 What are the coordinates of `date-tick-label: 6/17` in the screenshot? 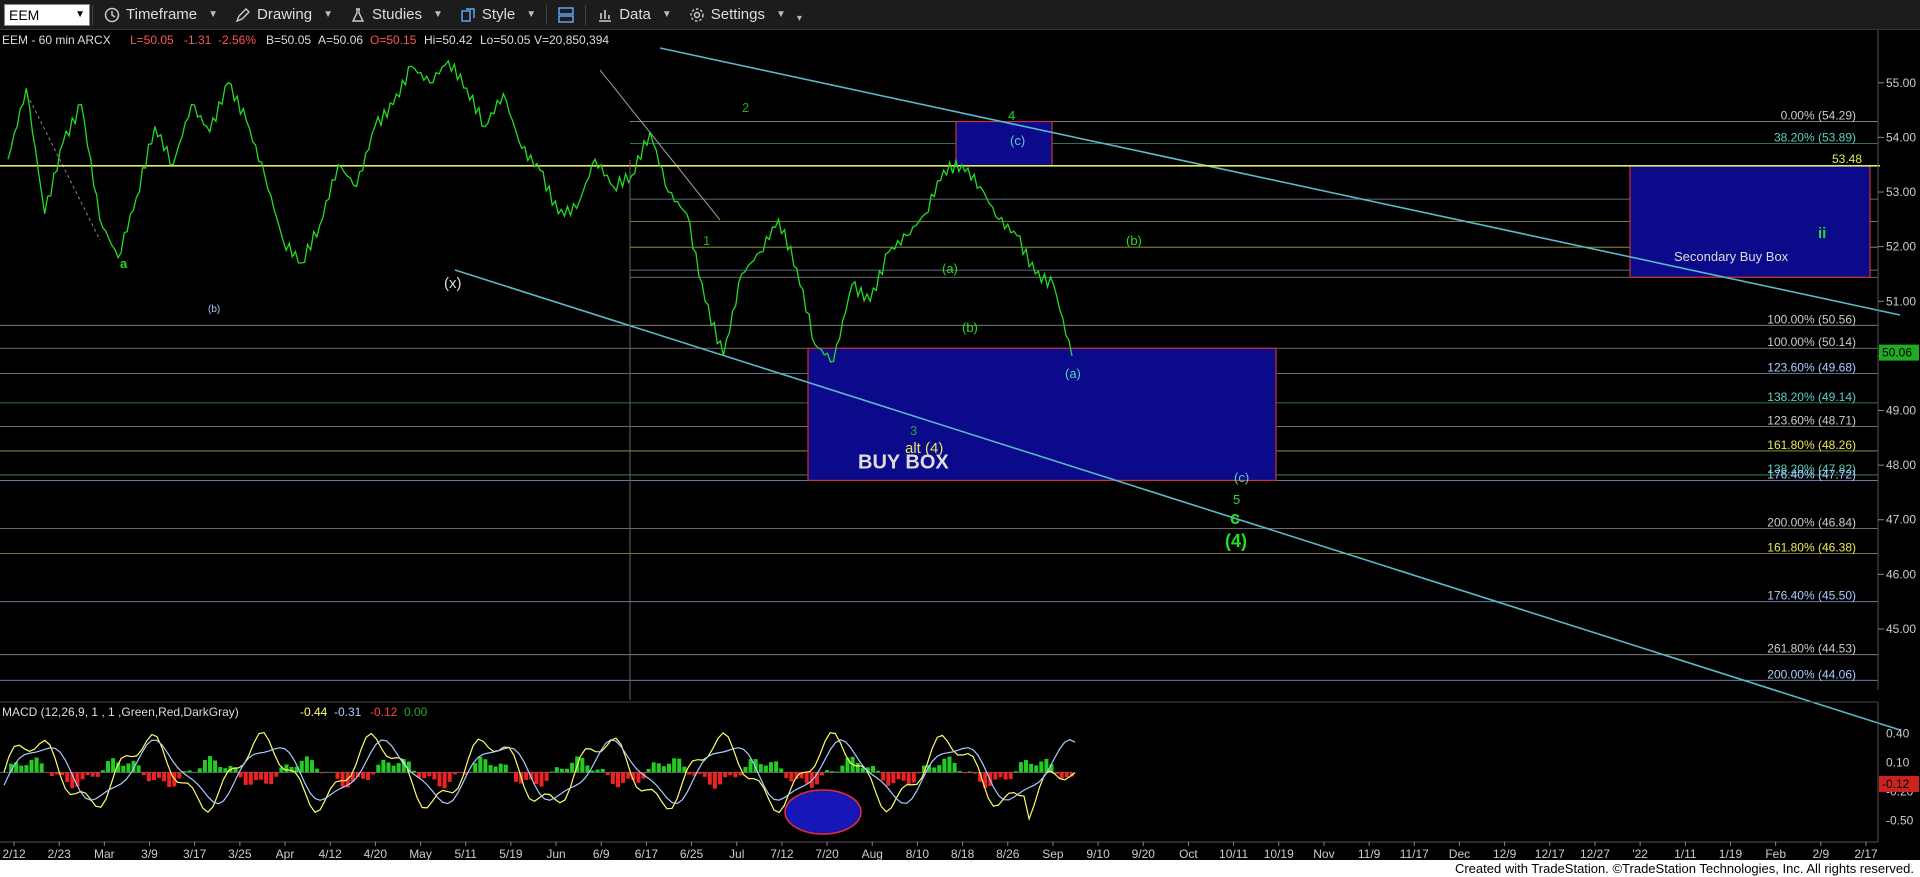 It's located at (647, 853).